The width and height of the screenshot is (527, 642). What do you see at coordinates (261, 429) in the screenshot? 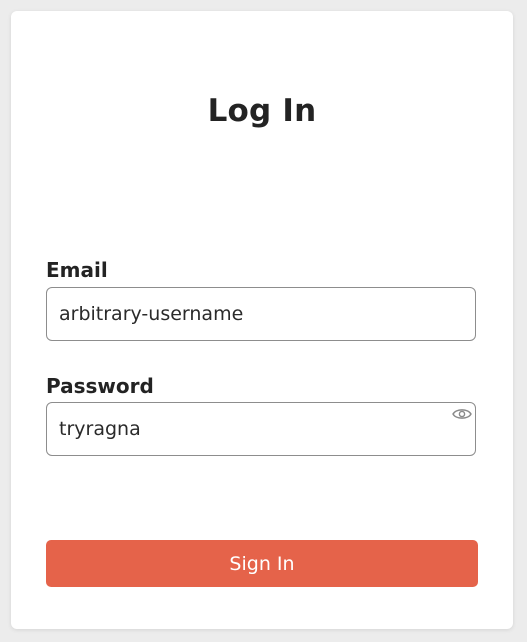
I see `password-field` at bounding box center [261, 429].